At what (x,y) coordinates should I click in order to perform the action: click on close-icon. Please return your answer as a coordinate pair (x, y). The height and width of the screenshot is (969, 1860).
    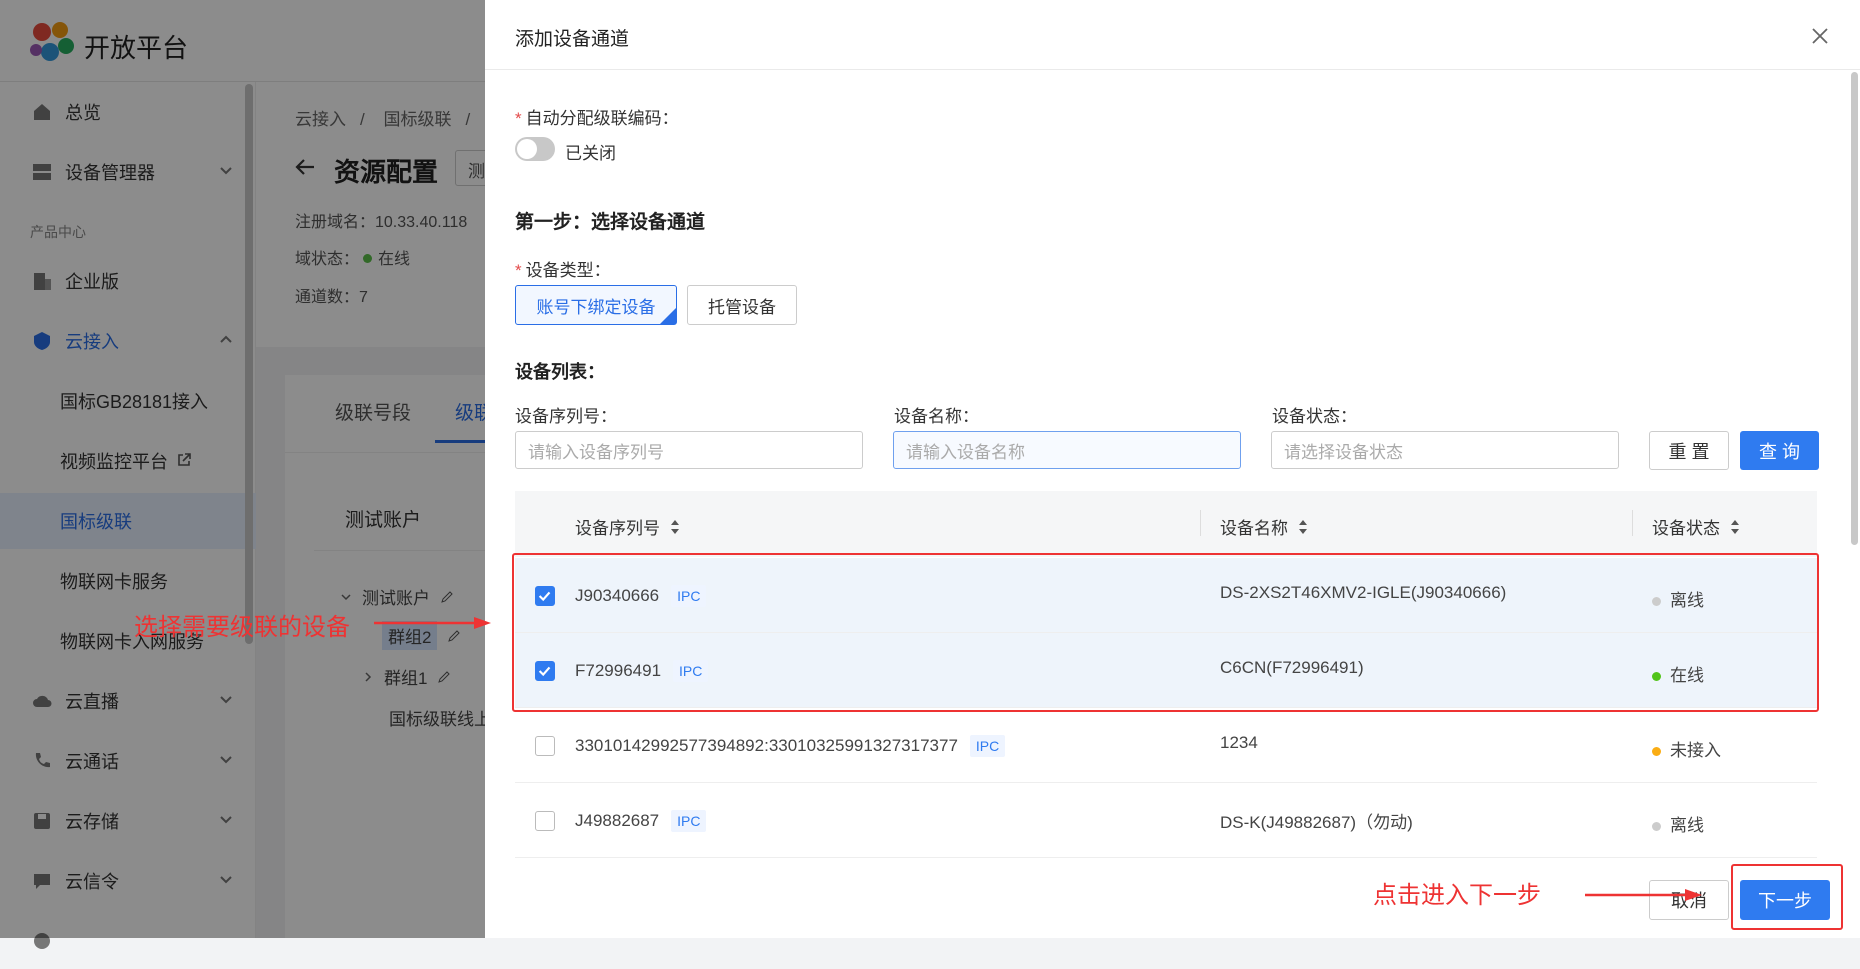
    Looking at the image, I should click on (1820, 36).